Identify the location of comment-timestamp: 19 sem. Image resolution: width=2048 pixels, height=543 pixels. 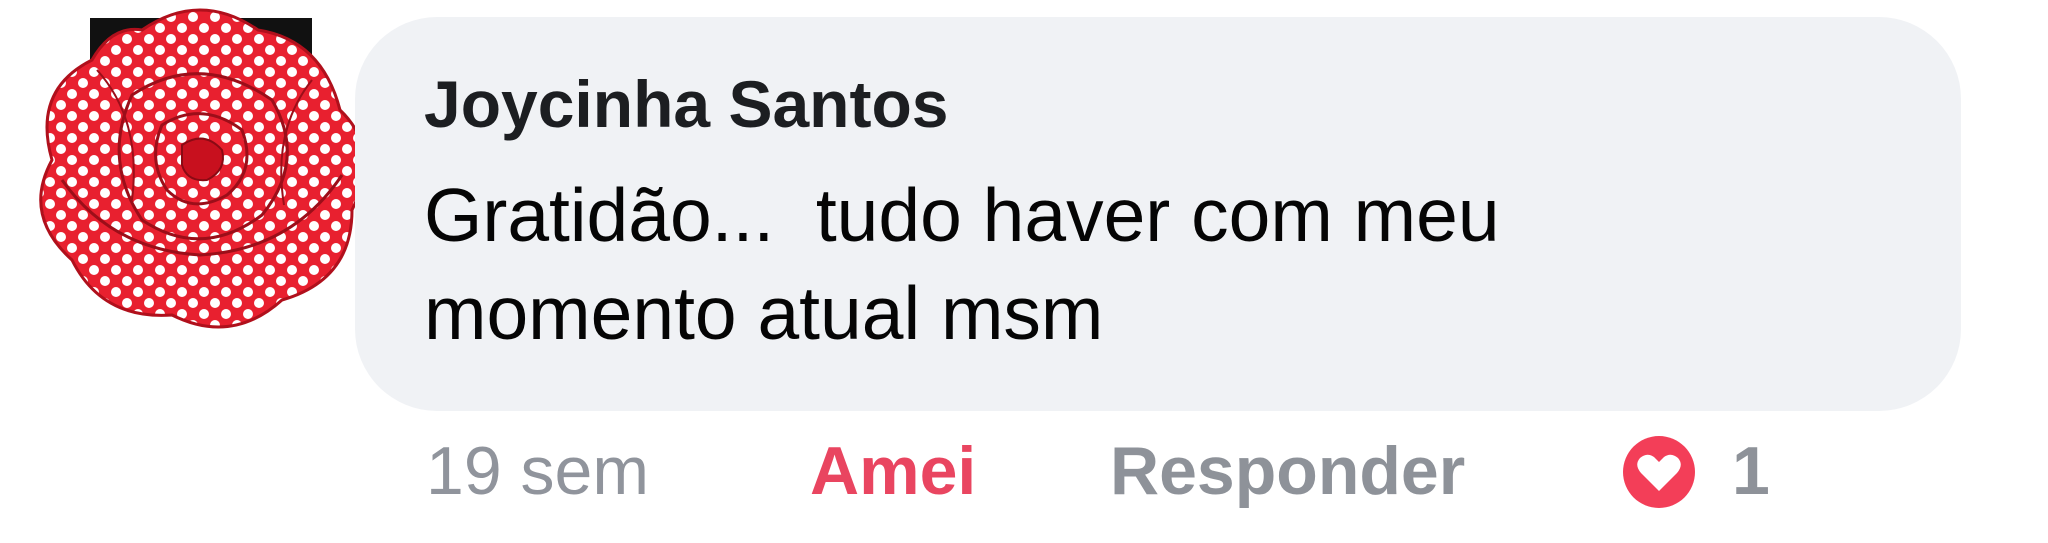
(537, 471).